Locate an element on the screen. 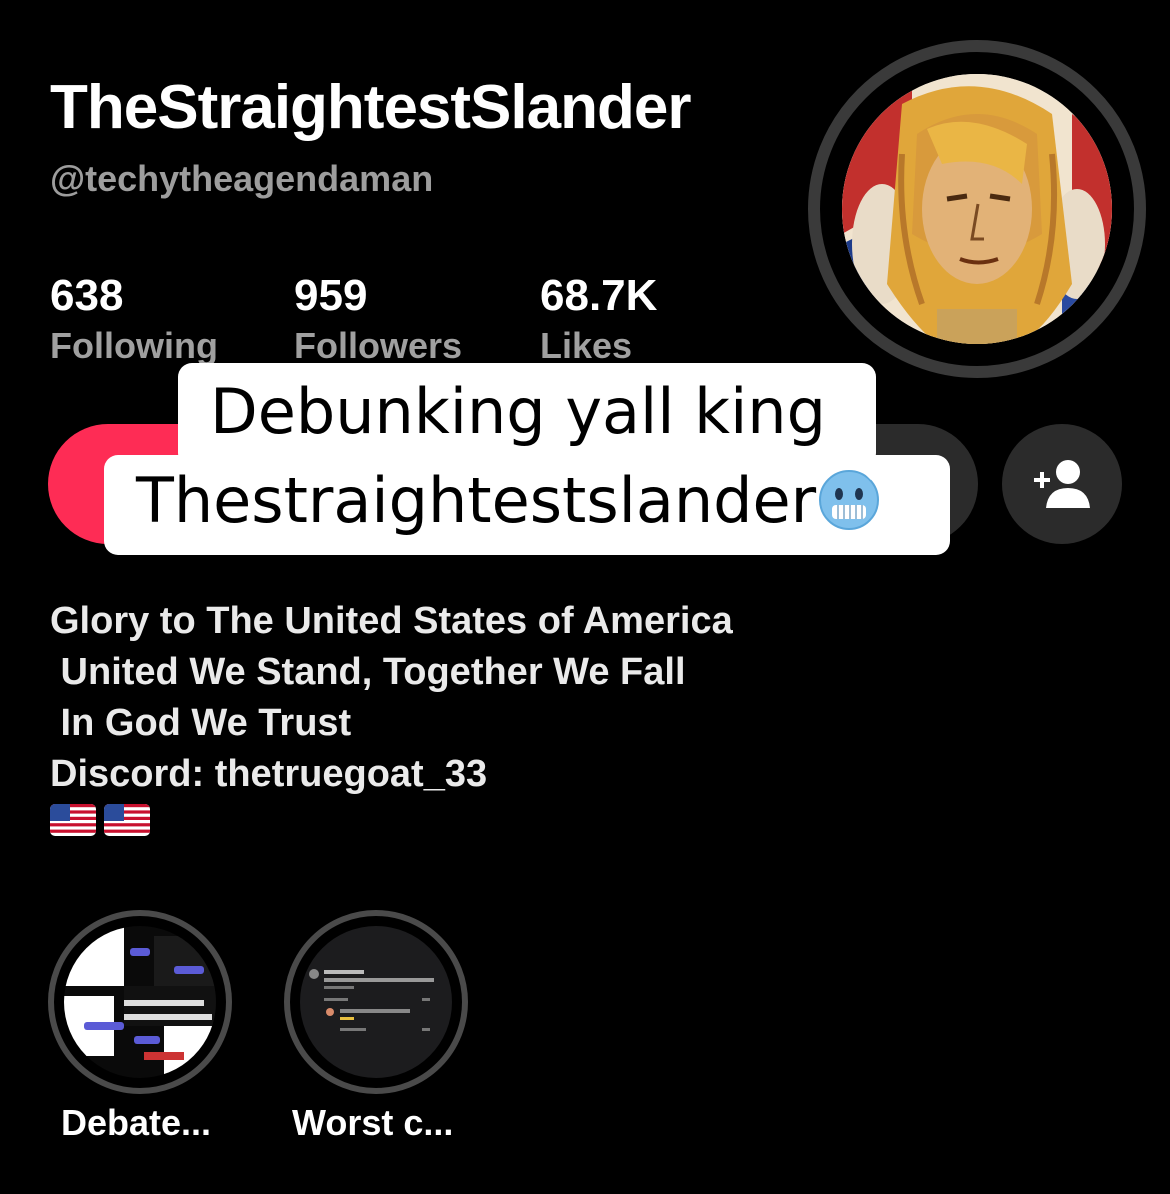  avatar is located at coordinates (977, 209).